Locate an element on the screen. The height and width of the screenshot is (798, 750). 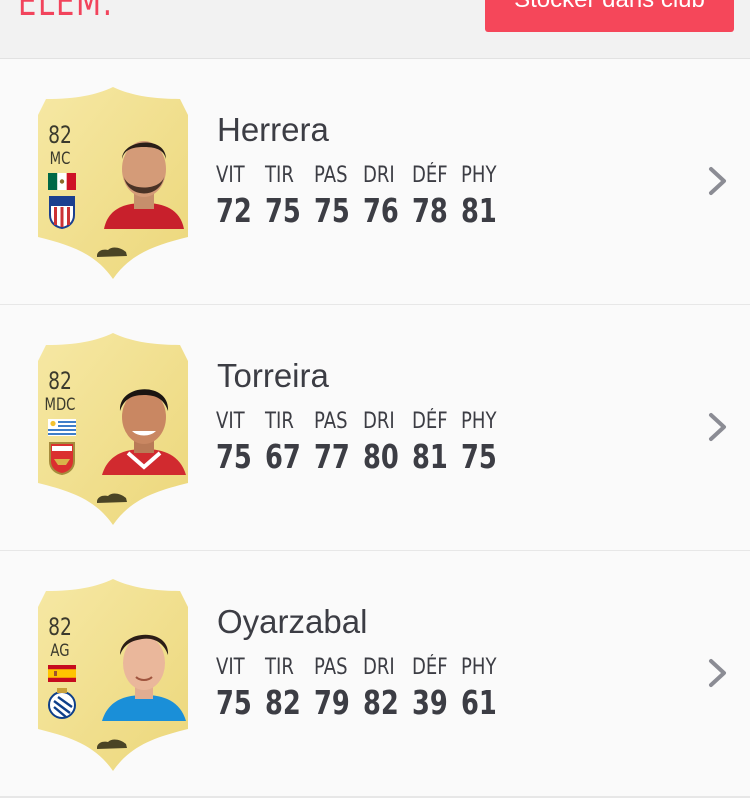
stat-value: 80 is located at coordinates (381, 456).